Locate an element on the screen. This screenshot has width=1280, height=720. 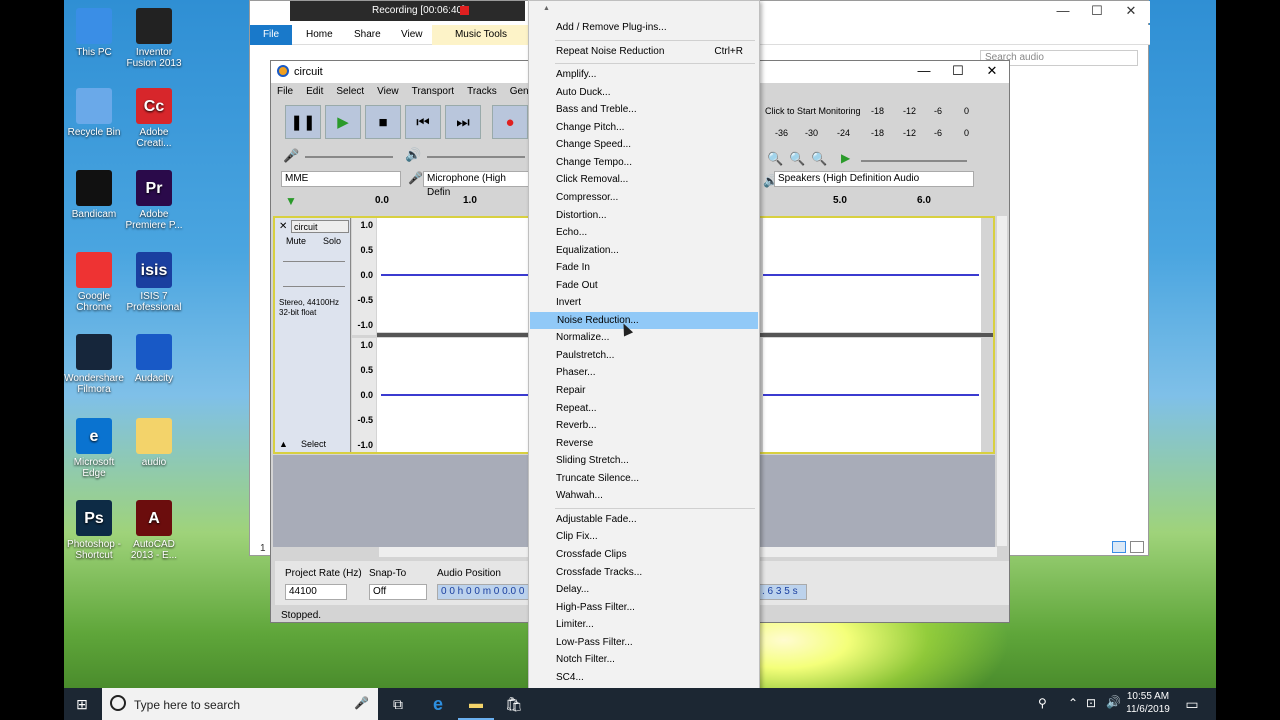
desktop-icon: audio is located at coordinates (154, 443).